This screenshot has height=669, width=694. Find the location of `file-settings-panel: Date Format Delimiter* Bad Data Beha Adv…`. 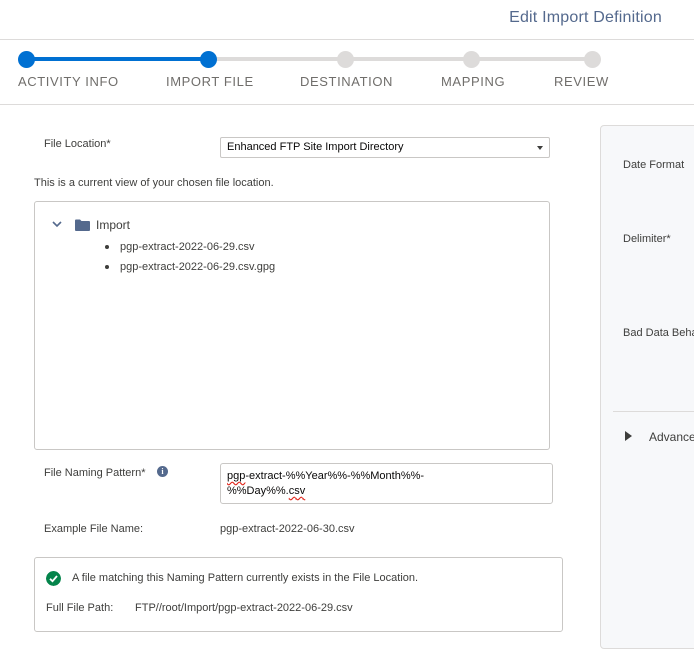

file-settings-panel: Date Format Delimiter* Bad Data Beha Adv… is located at coordinates (647, 387).